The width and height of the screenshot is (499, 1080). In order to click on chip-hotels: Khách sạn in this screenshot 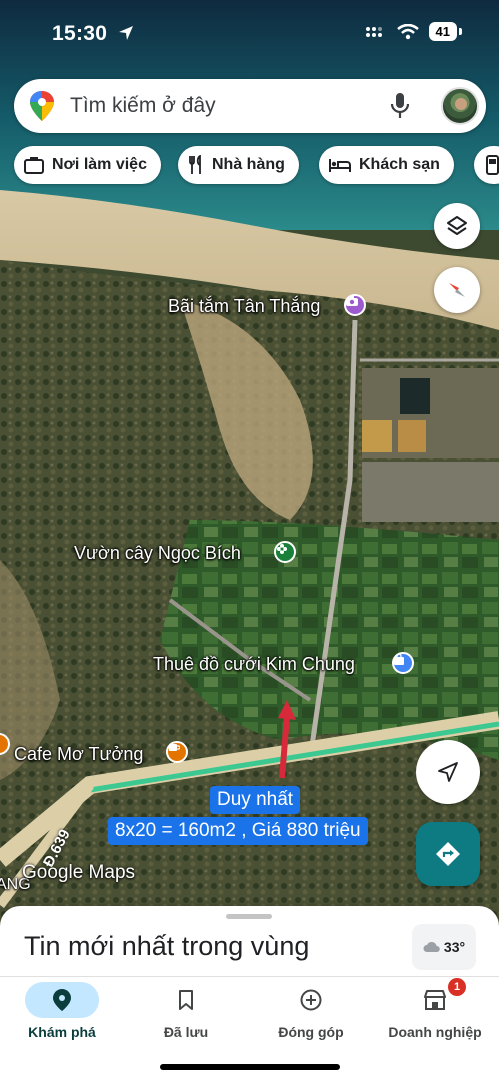, I will do `click(386, 165)`.